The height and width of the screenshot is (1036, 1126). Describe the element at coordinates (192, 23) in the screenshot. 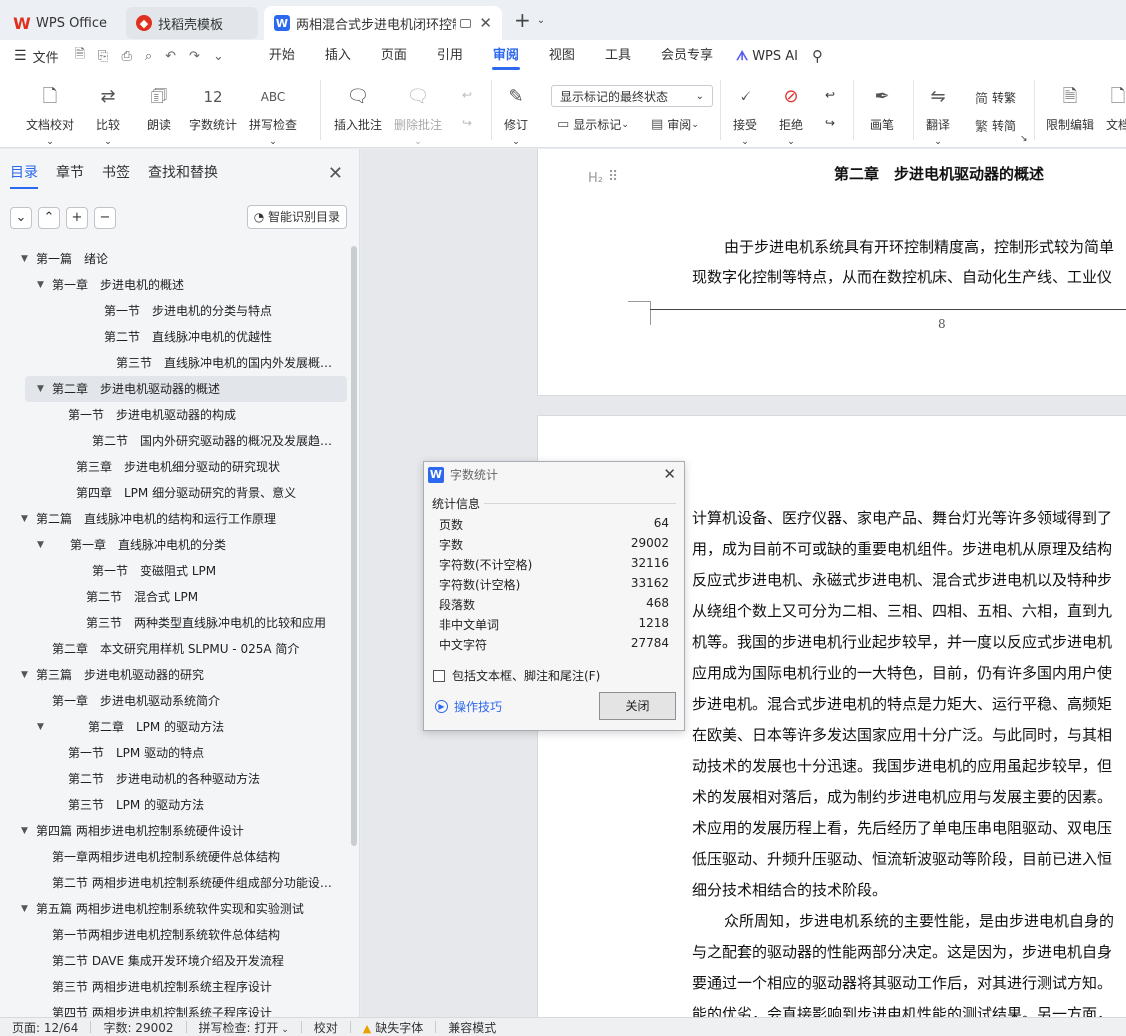

I see `tab-docer-templates: ◆ 找稻壳模板` at that location.